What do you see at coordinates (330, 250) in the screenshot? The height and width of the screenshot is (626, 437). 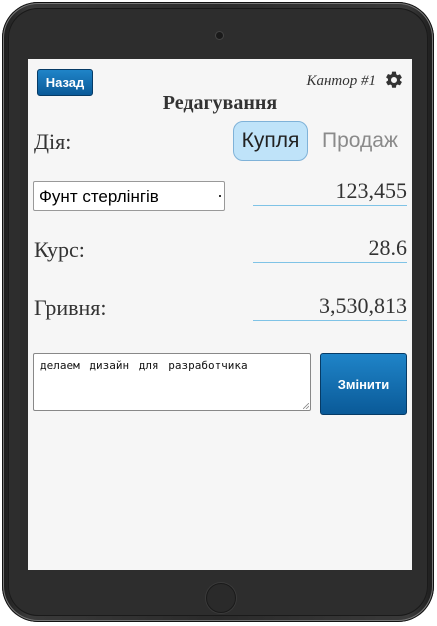 I see `rate-input: 28.6` at bounding box center [330, 250].